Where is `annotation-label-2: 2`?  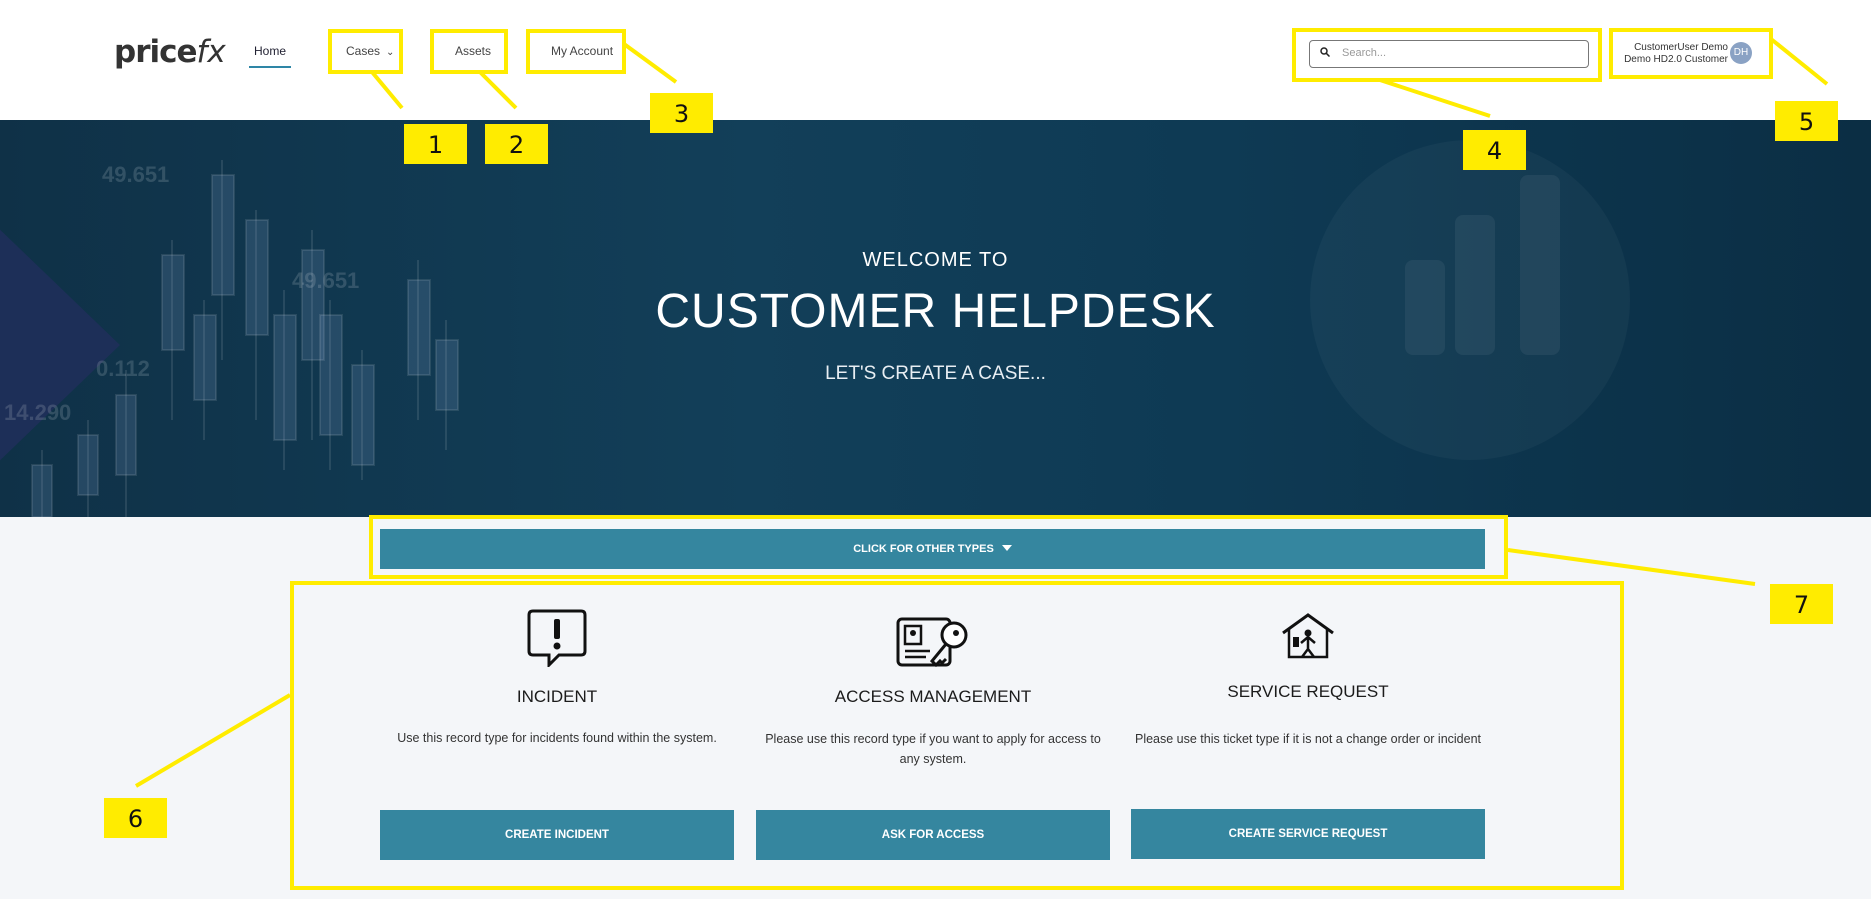
annotation-label-2: 2 is located at coordinates (516, 144).